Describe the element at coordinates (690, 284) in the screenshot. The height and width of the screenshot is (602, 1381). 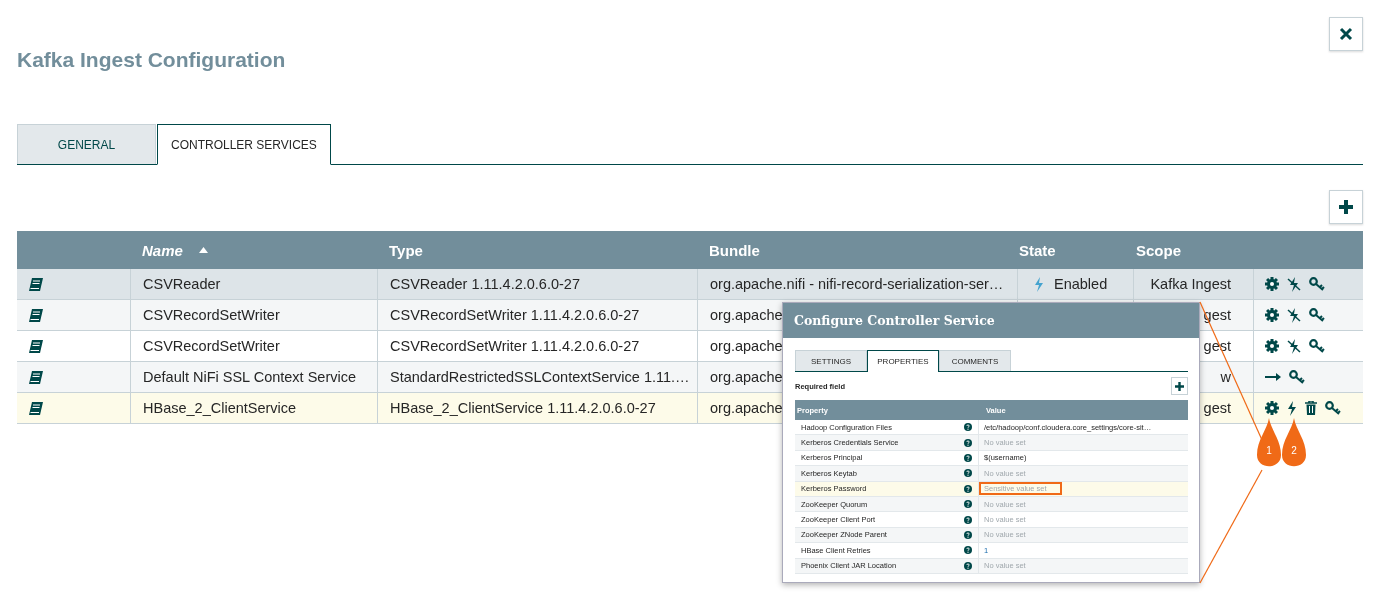
I see `table-row: CSVReader CSVReader 1.11.4.2.0.6.0-27 org.apache.nifi - nifi-record-serialization-ser… Enabled Kafka Ingest` at that location.